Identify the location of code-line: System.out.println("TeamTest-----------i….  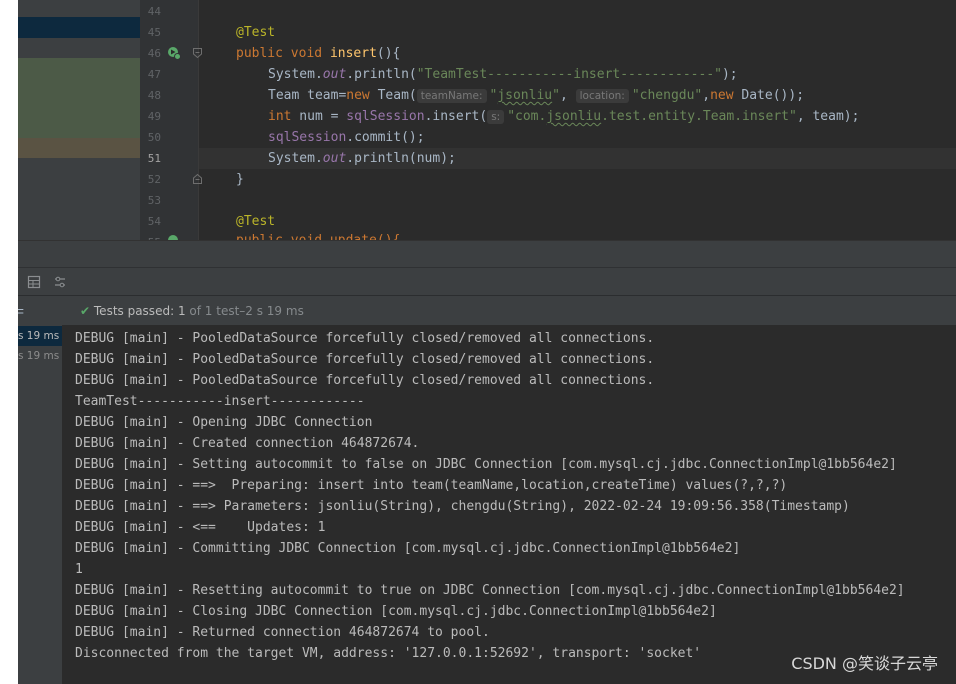
(503, 74).